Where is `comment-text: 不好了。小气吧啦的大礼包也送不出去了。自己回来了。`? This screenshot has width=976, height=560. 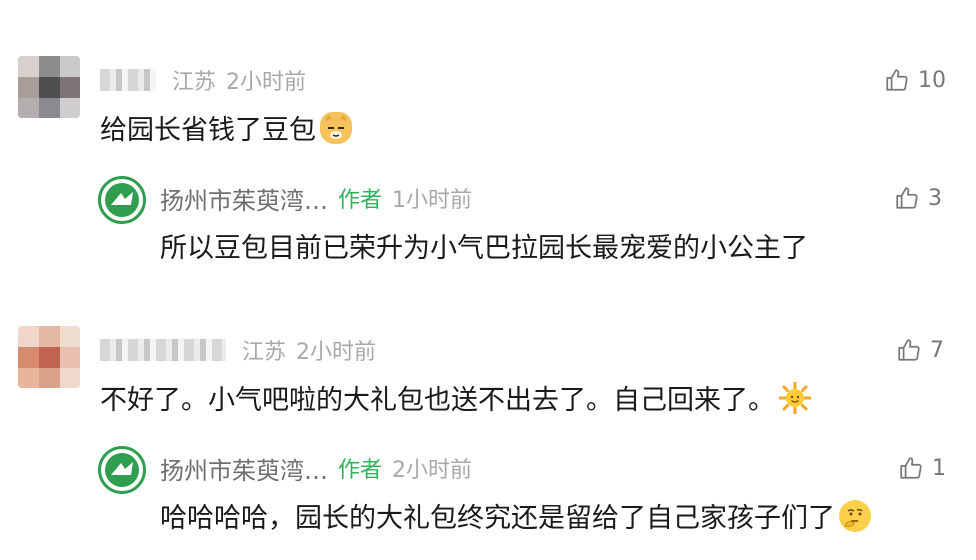 comment-text: 不好了。小气吧啦的大礼包也送不出去了。自己回来了。 is located at coordinates (456, 397).